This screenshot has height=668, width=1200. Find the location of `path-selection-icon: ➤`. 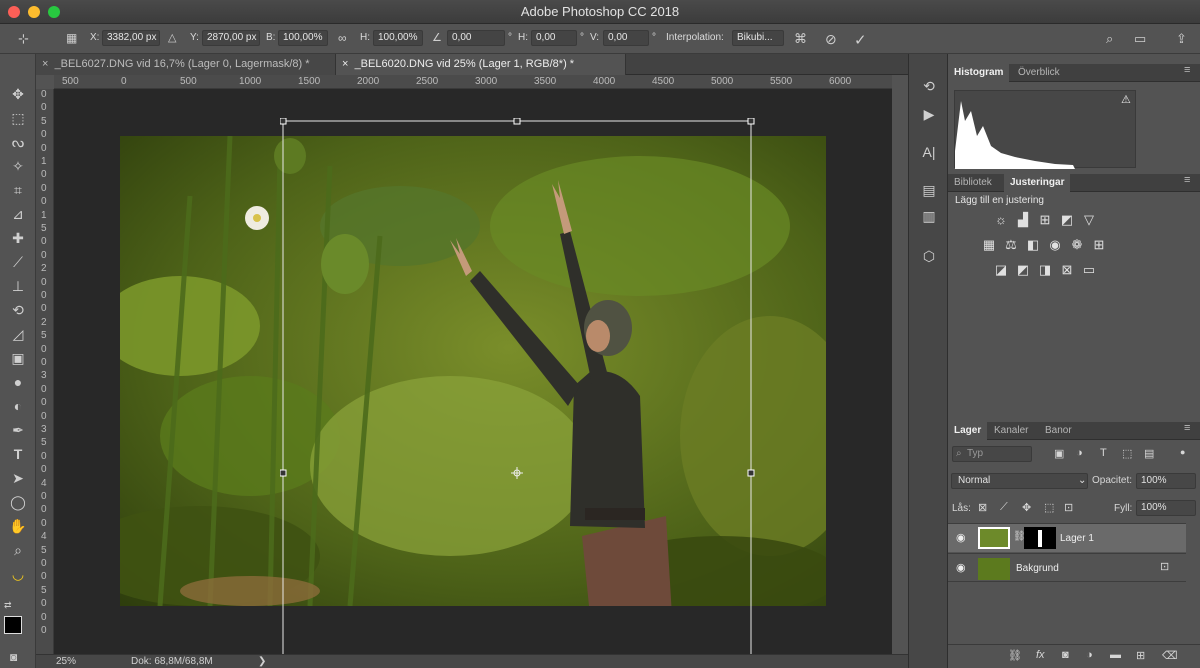

path-selection-icon: ➤ is located at coordinates (18, 478).